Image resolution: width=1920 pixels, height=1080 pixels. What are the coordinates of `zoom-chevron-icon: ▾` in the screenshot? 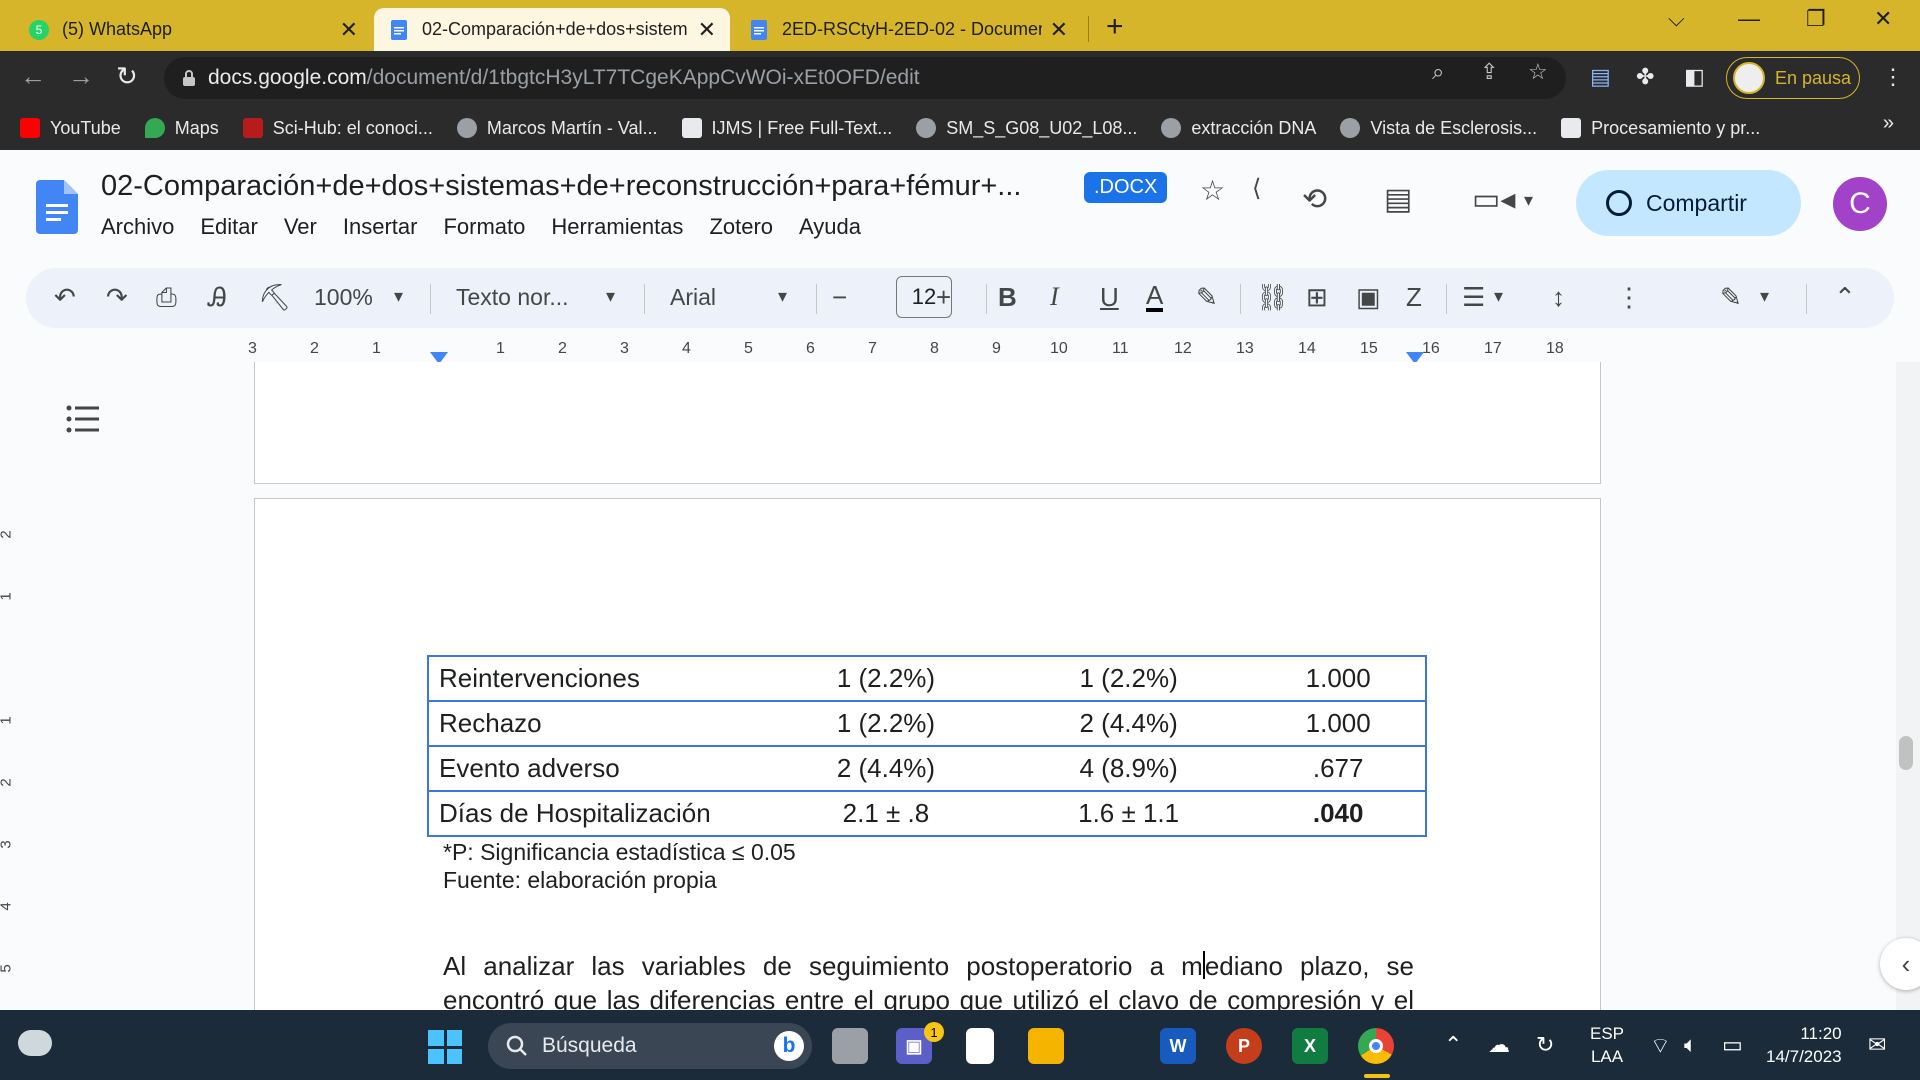 It's located at (398, 296).